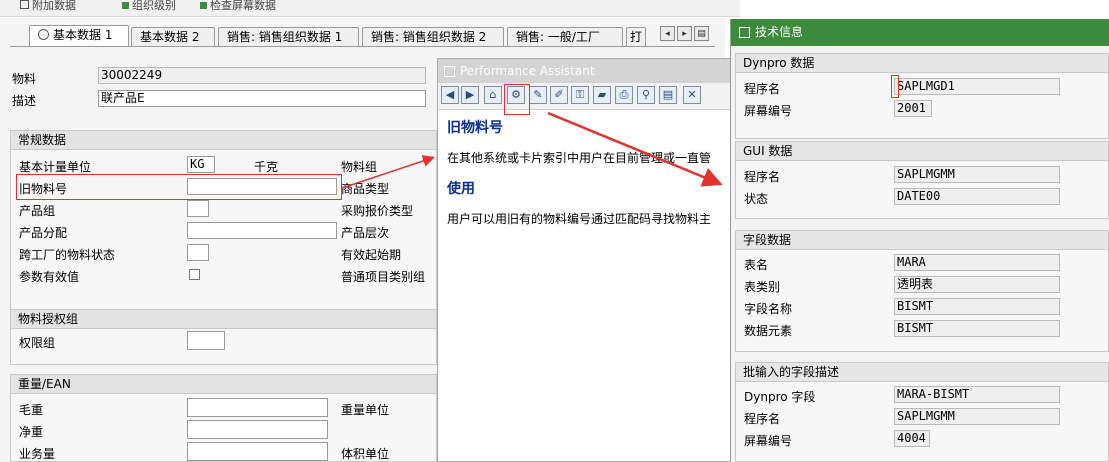 This screenshot has width=1109, height=462. I want to click on arrow-to-technical-info, so click(635, 149).